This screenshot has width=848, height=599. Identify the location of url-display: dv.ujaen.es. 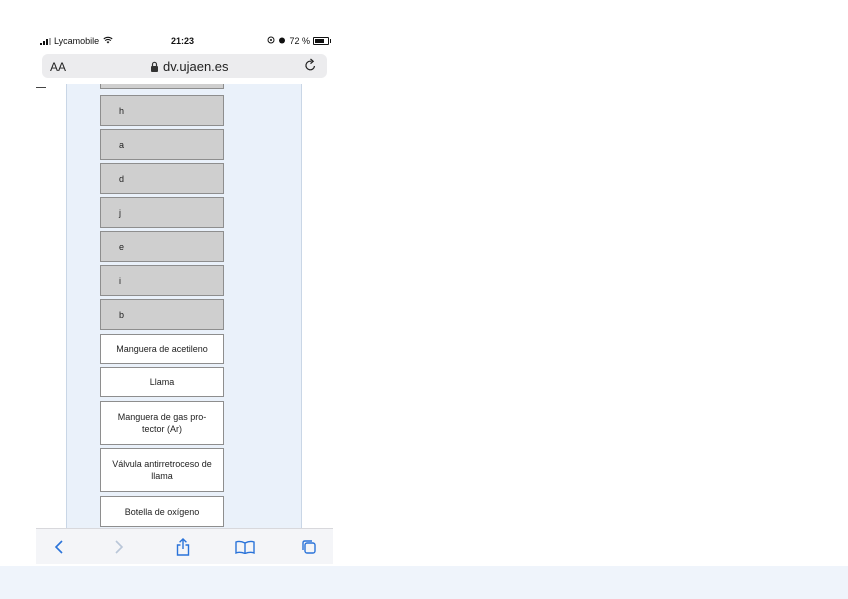
(189, 66).